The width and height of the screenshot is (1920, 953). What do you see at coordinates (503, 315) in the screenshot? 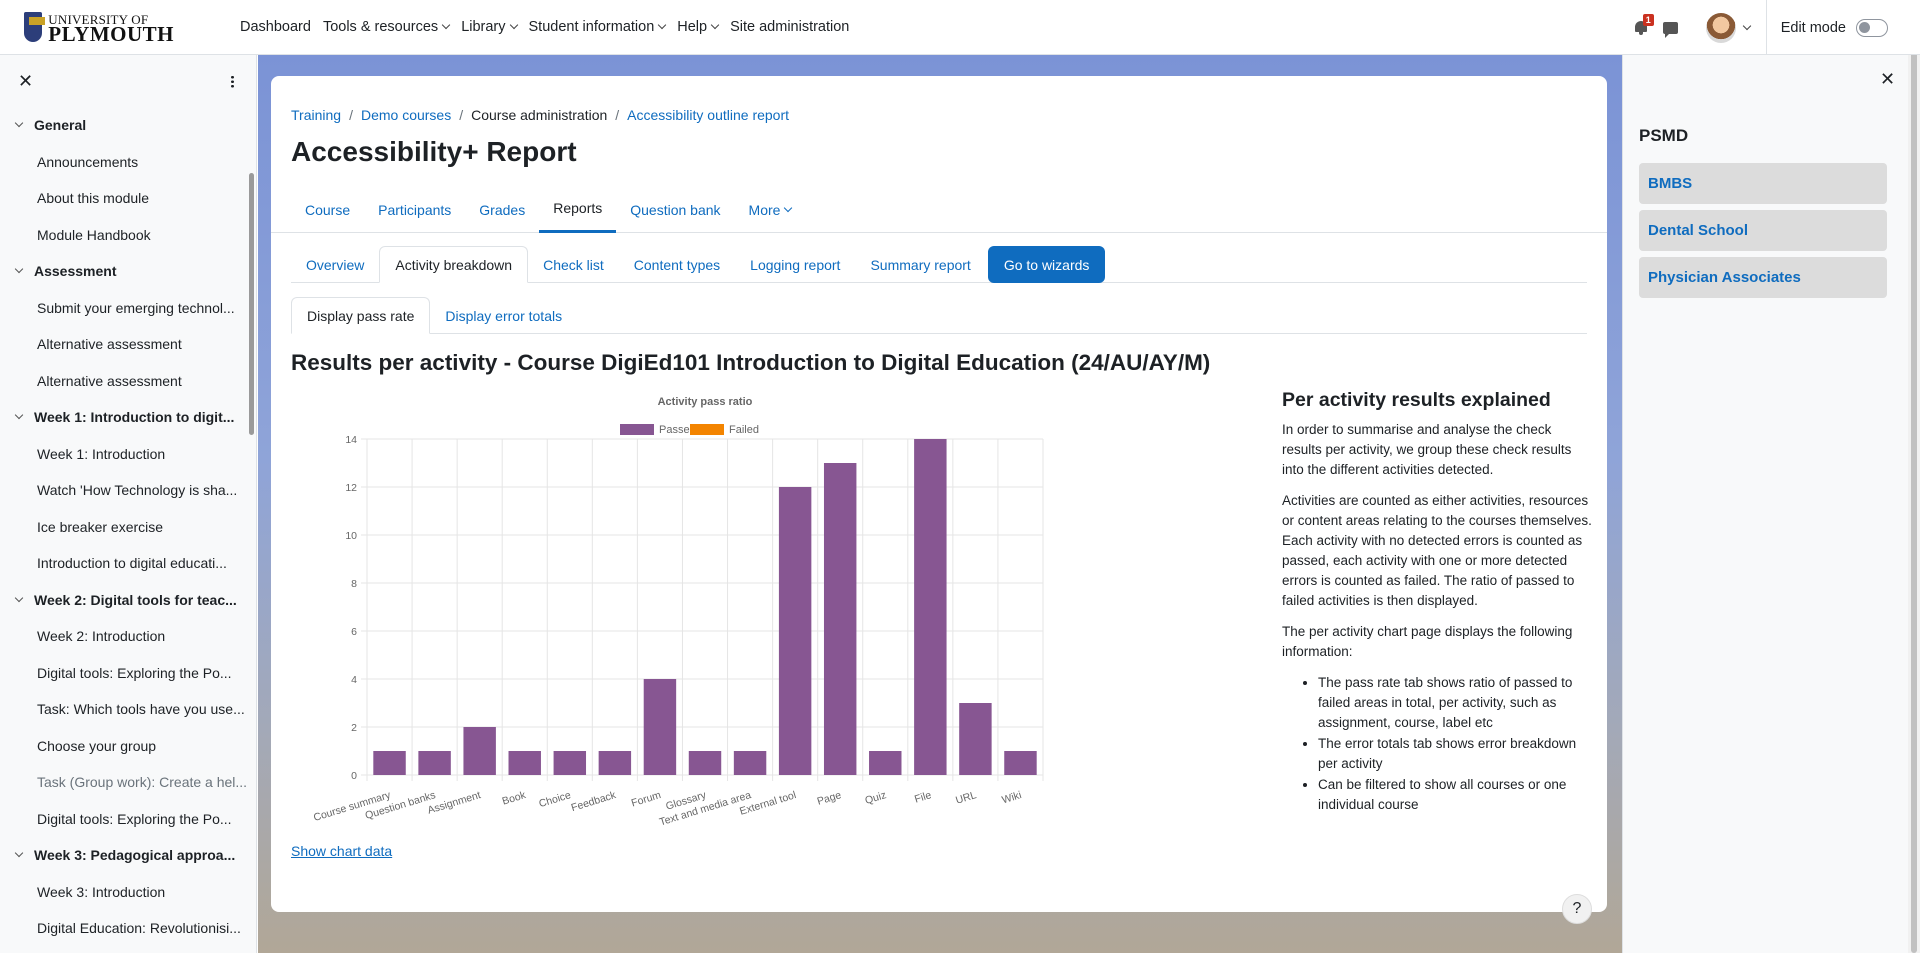
I see `tab-display-error-totals: Display error totals` at bounding box center [503, 315].